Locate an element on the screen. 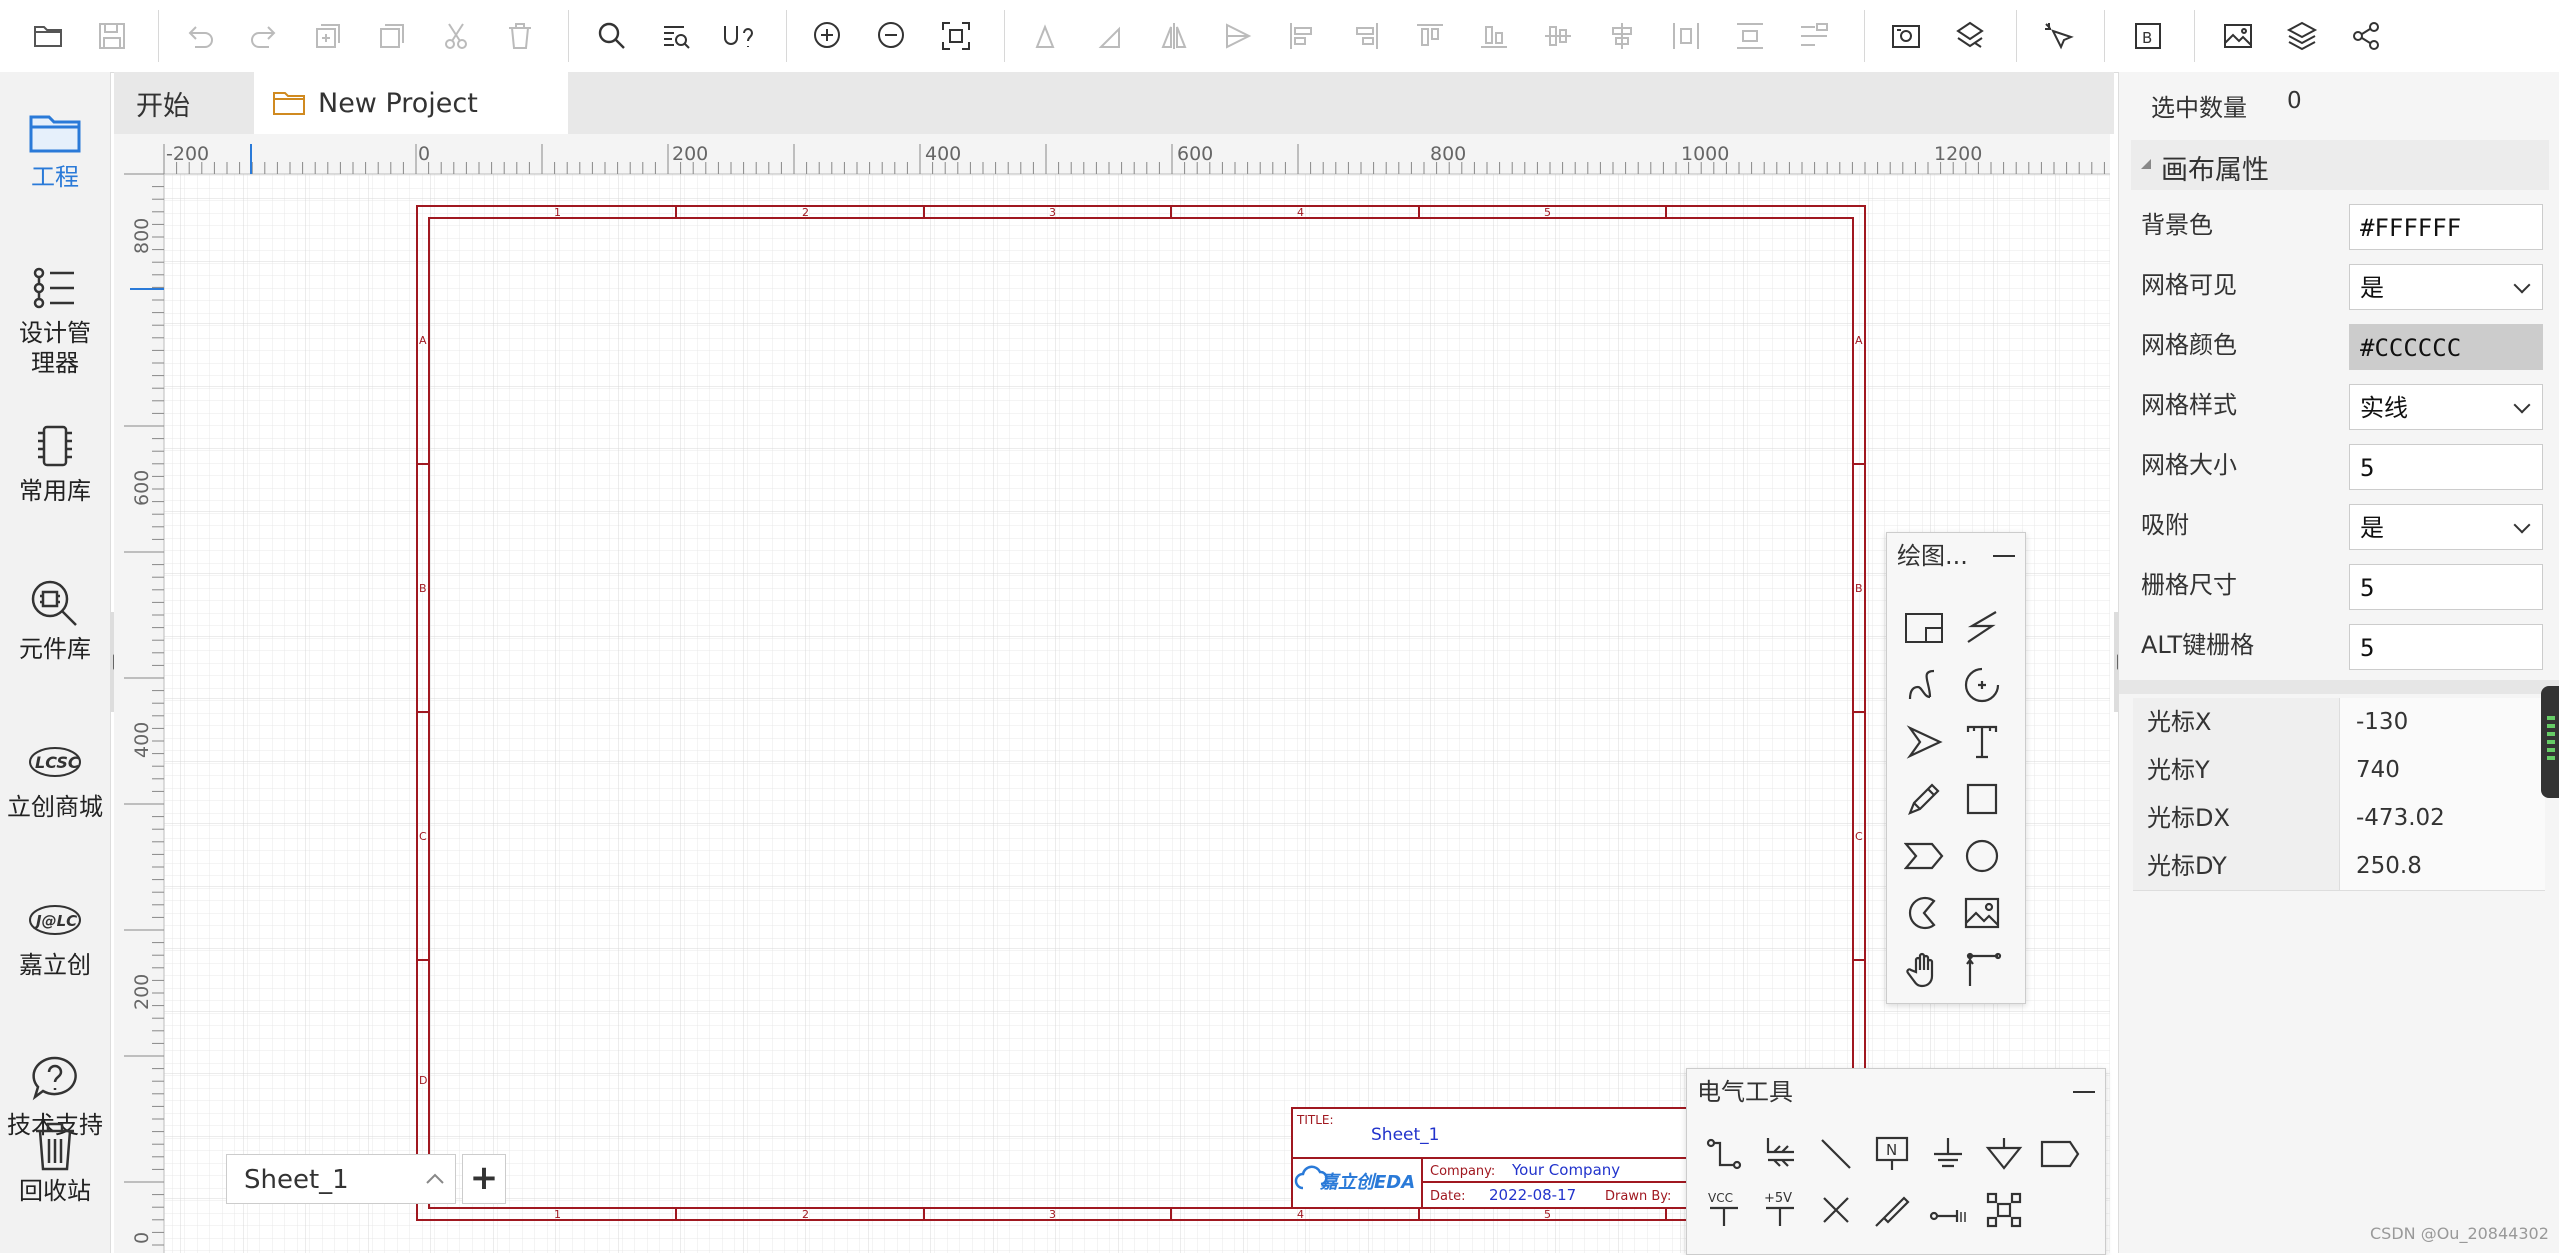 The image size is (2559, 1255). image-frame-icon is located at coordinates (1924, 628).